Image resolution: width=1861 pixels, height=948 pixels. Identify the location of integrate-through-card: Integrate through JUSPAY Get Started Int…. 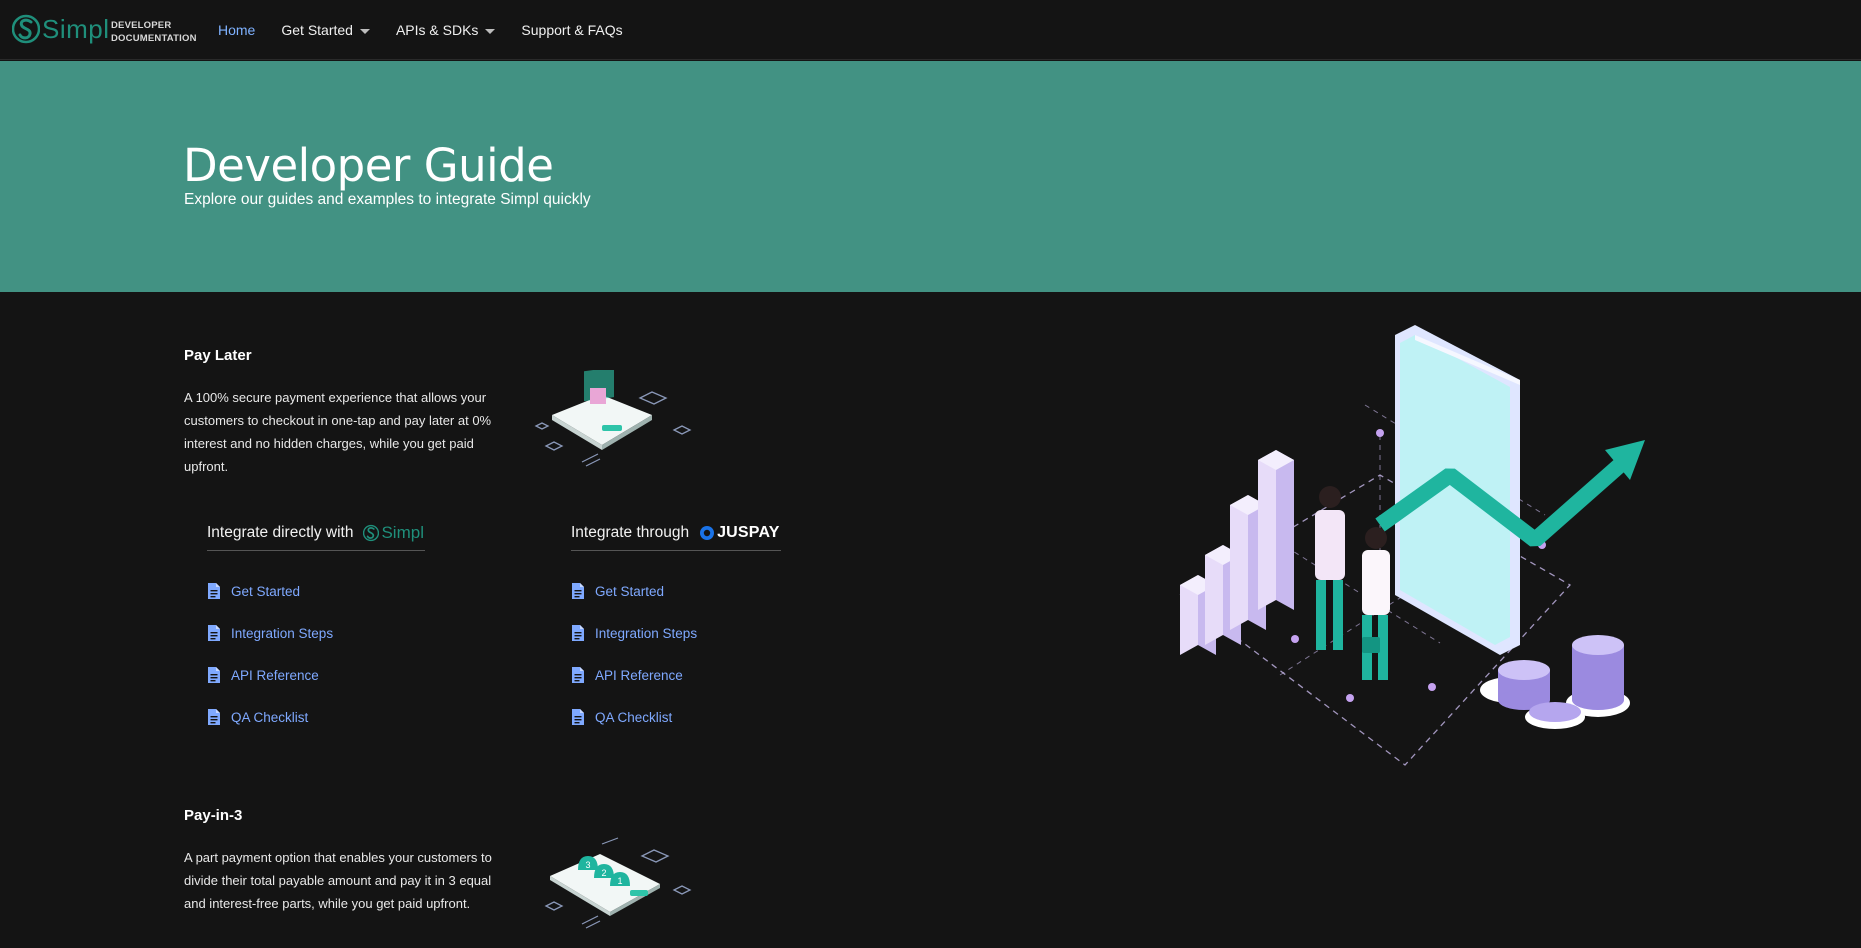
(693, 627).